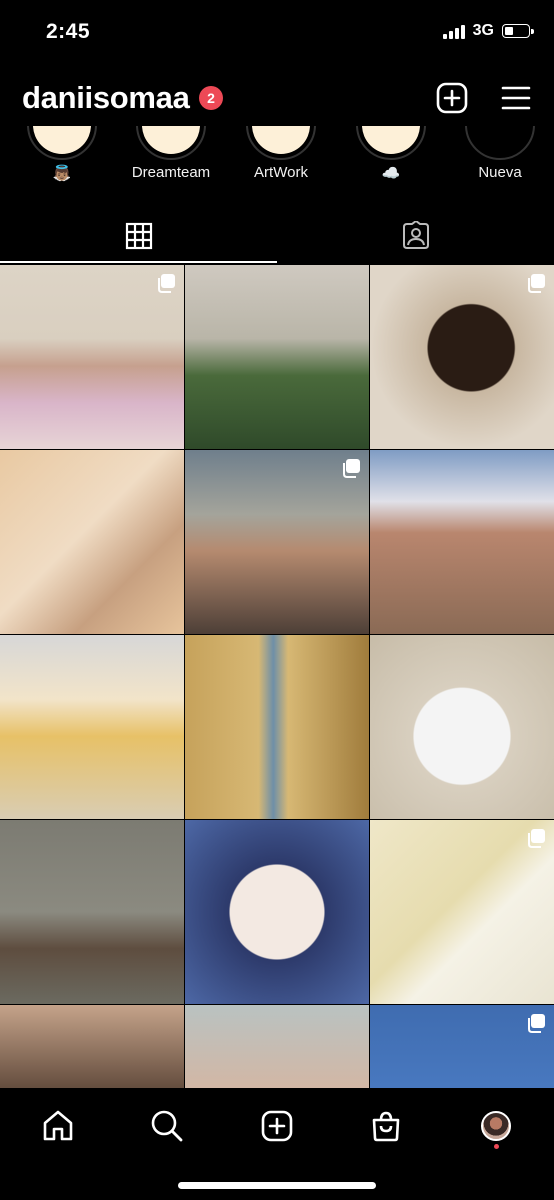 The image size is (554, 1200). I want to click on nav-home, so click(58, 1126).